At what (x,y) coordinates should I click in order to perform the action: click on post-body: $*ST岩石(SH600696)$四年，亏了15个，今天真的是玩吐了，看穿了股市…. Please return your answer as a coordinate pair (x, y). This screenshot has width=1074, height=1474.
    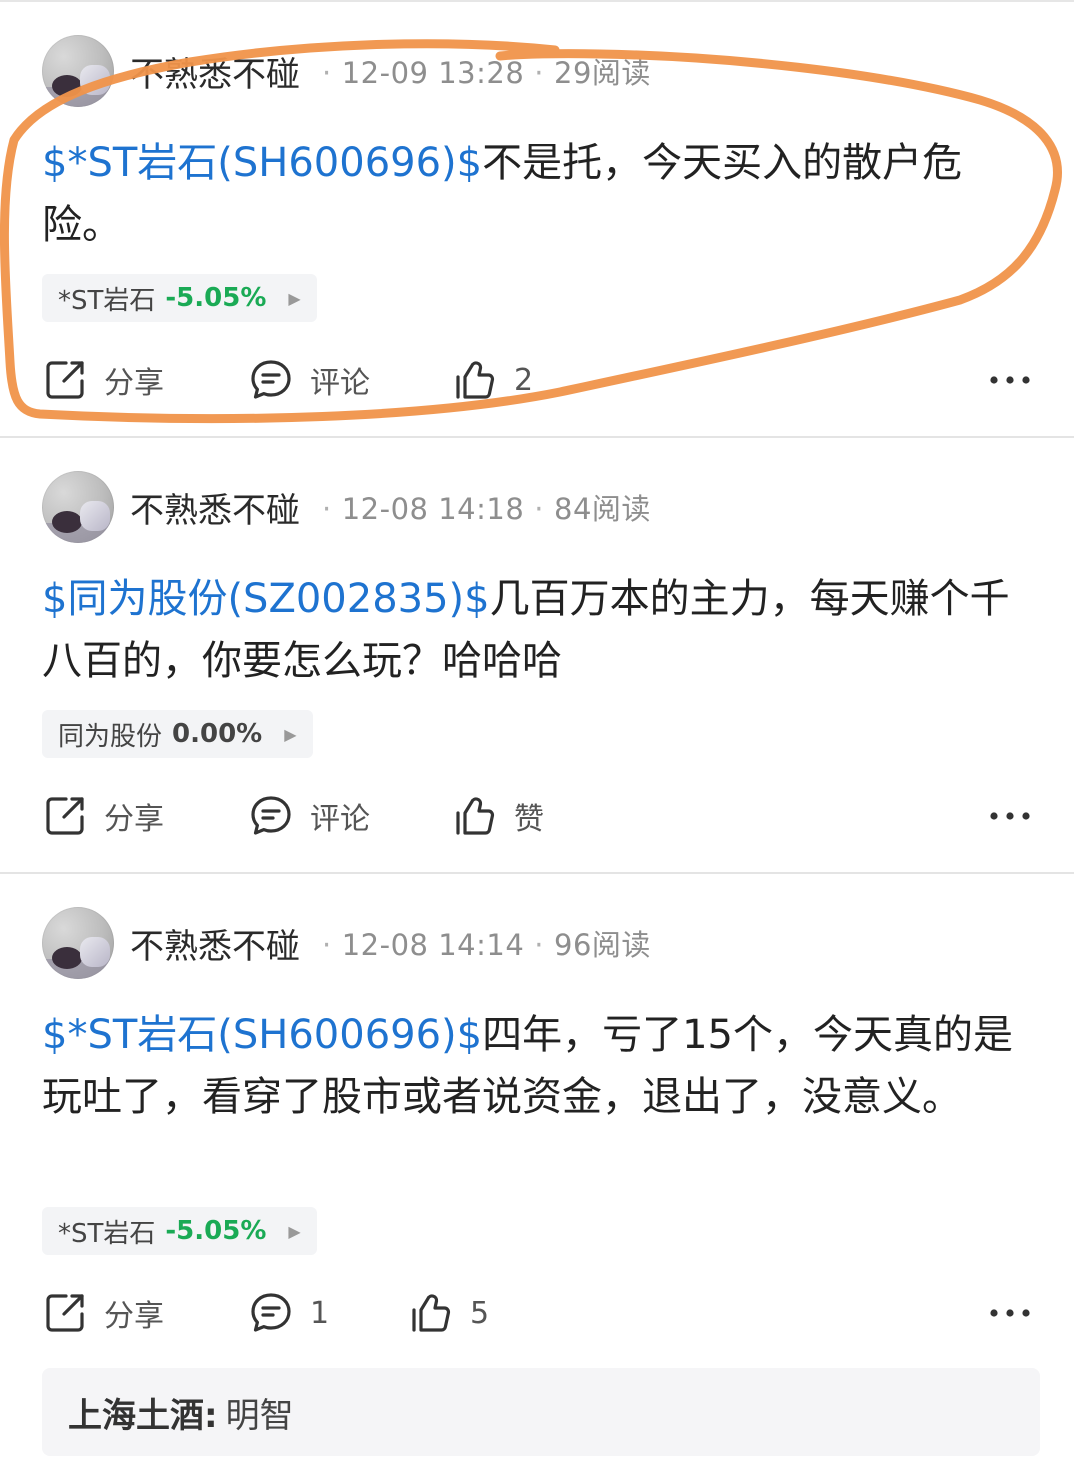
    Looking at the image, I should click on (537, 1066).